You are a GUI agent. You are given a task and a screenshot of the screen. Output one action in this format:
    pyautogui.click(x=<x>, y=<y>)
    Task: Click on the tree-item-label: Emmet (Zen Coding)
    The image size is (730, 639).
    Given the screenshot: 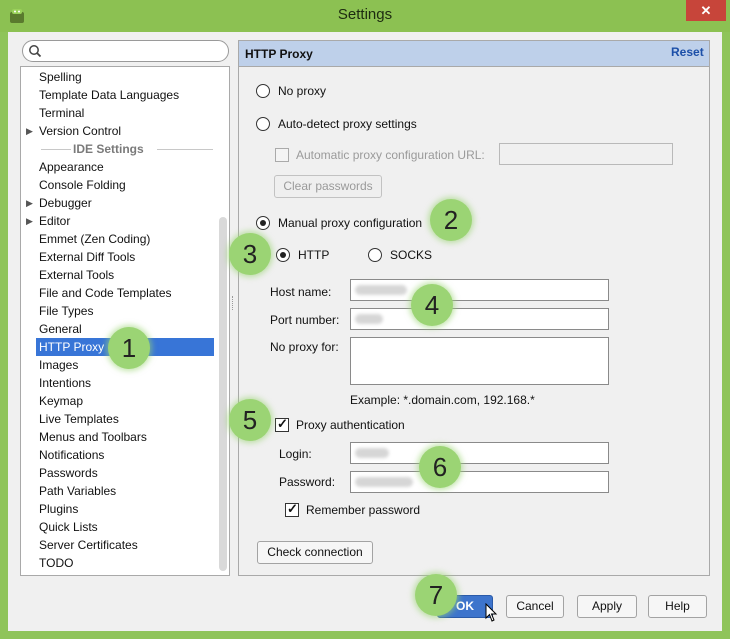 What is the action you would take?
    pyautogui.click(x=95, y=239)
    